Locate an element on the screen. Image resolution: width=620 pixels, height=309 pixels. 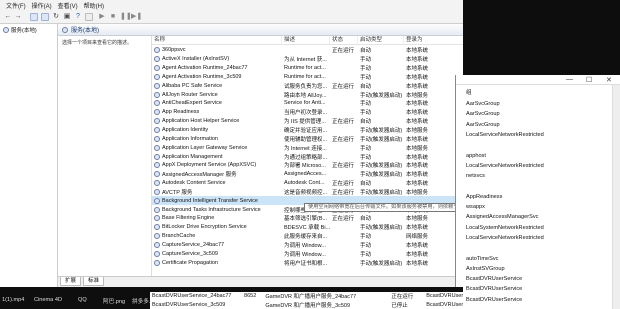
table-row: AVCTP 服务 这是音频视频控... 正在运行 手动(触发器启动) 本地服务 is located at coordinates (308, 192).